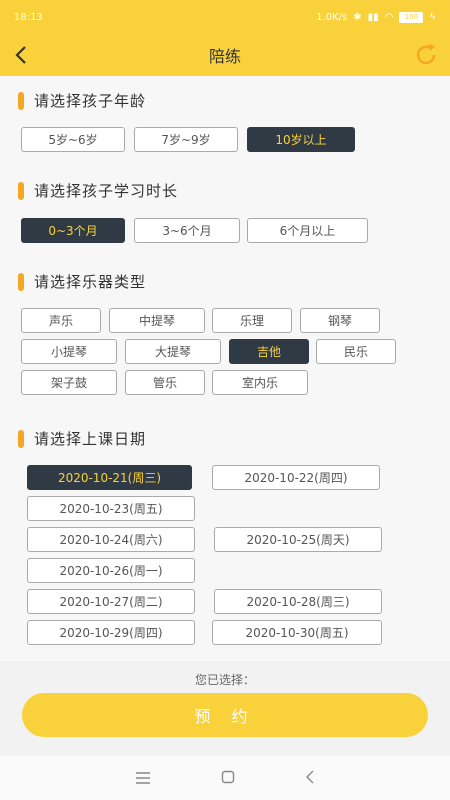 The width and height of the screenshot is (450, 800). What do you see at coordinates (73, 139) in the screenshot?
I see `age-option: 5岁~6岁` at bounding box center [73, 139].